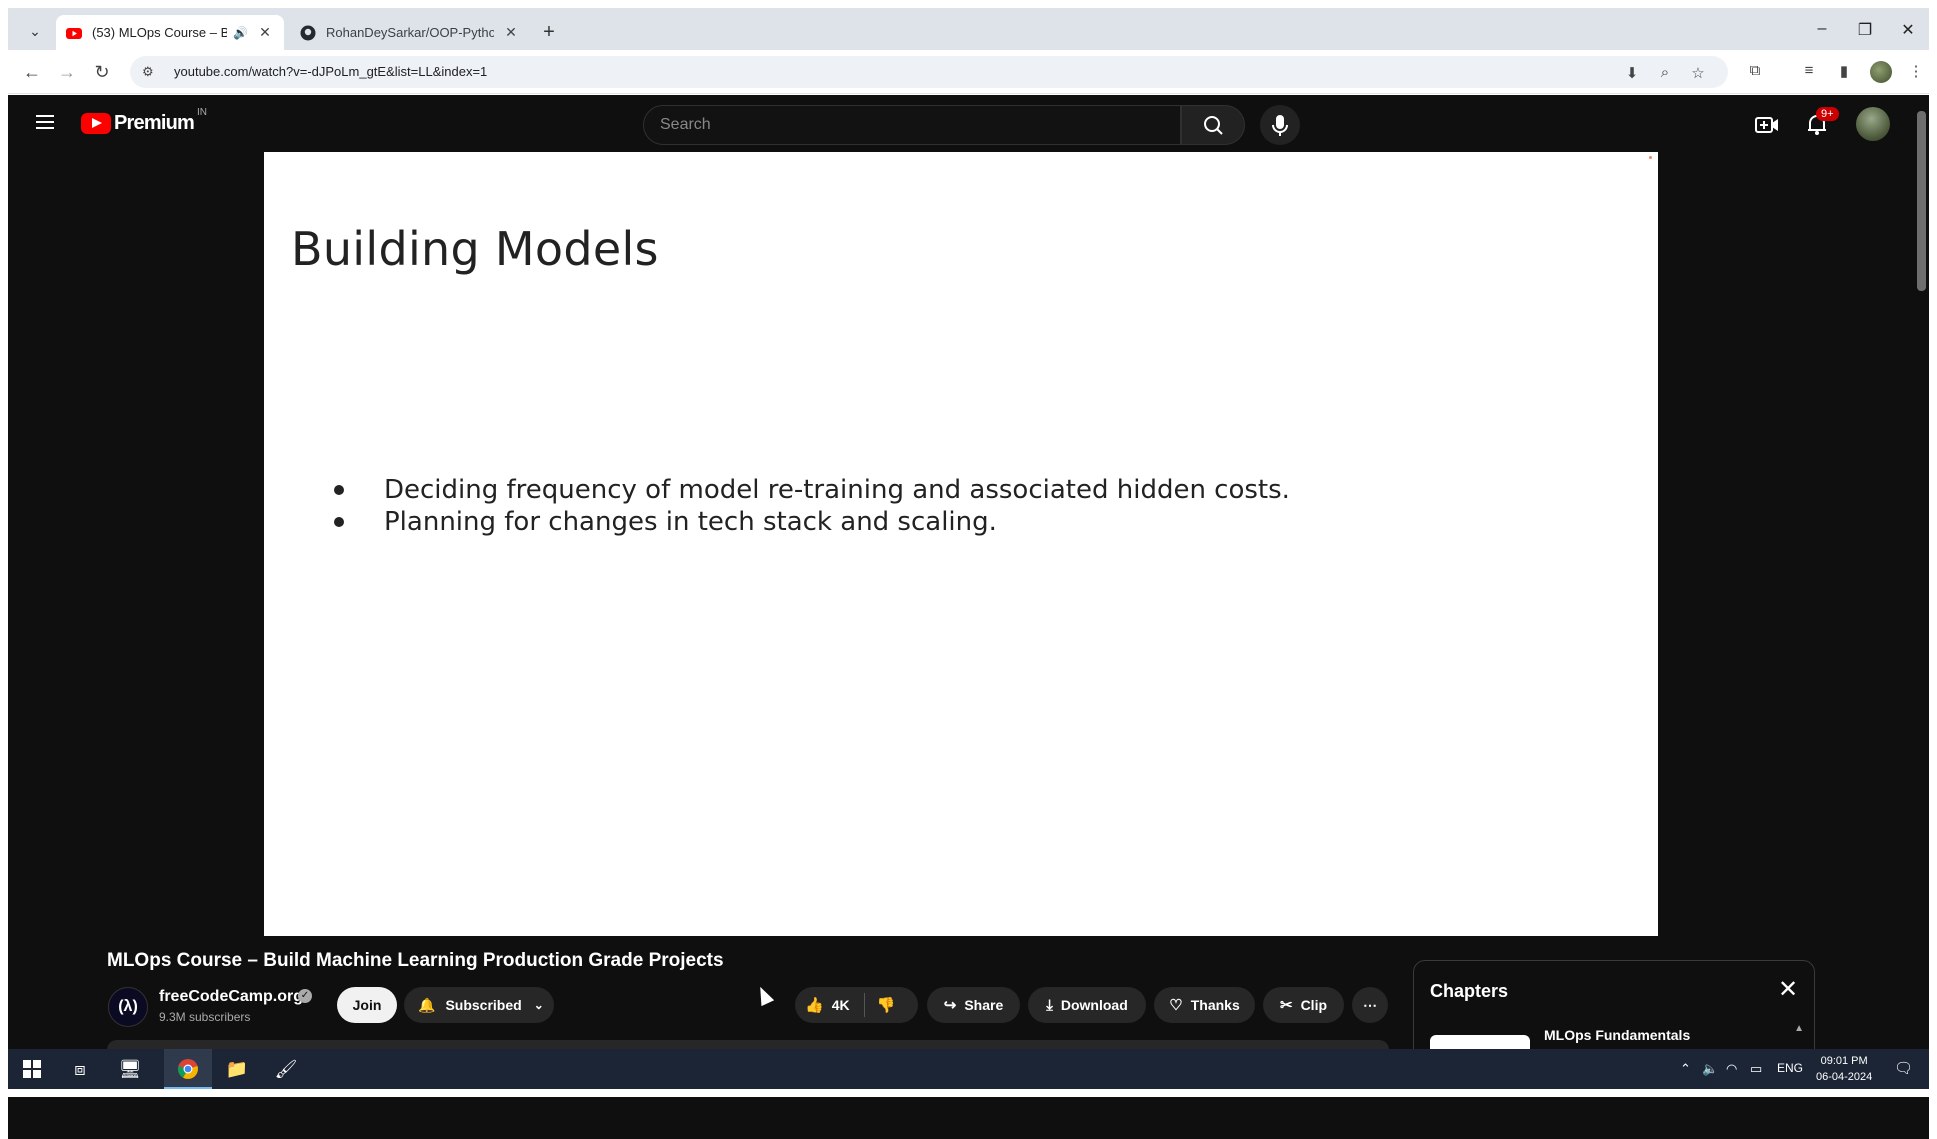 The image size is (1937, 1139). What do you see at coordinates (912, 125) in the screenshot?
I see `search-input: Search` at bounding box center [912, 125].